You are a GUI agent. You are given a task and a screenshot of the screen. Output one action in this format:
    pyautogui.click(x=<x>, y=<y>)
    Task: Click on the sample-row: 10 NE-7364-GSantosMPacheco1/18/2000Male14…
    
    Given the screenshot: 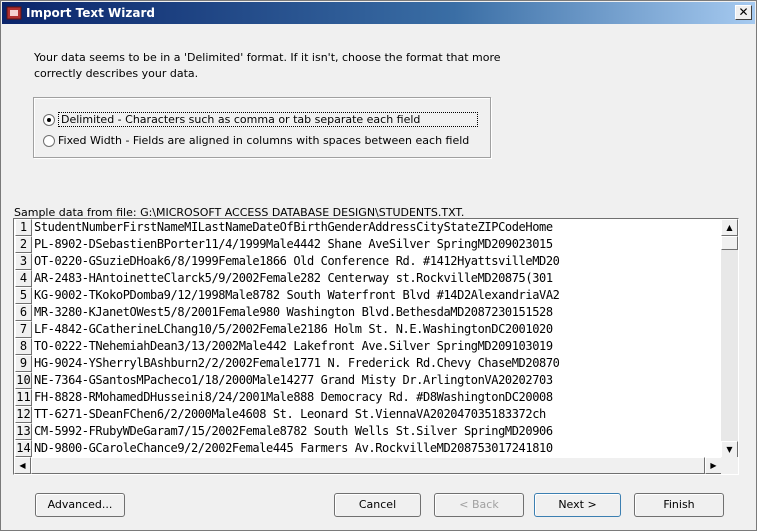 What is the action you would take?
    pyautogui.click(x=368, y=380)
    